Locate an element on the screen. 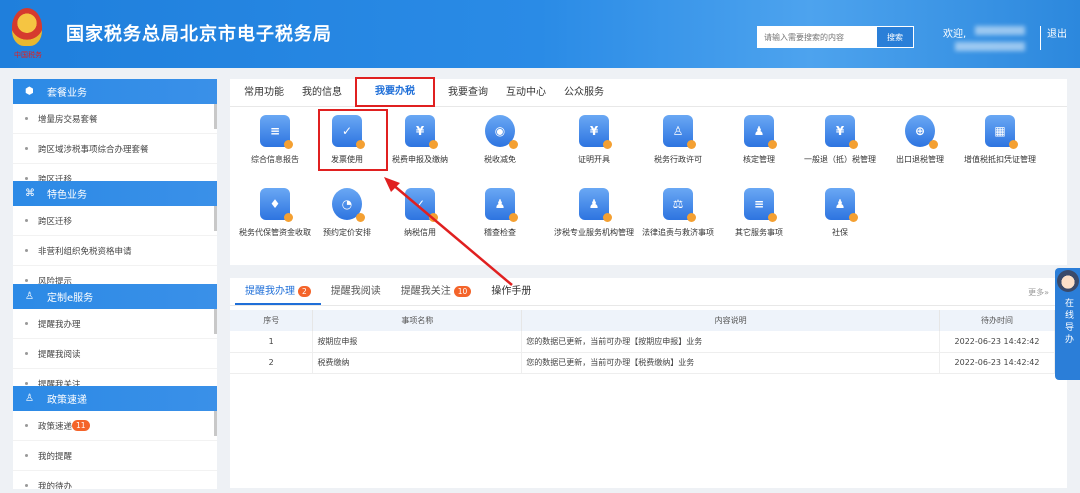  function-glyph: ¥ is located at coordinates (594, 131).